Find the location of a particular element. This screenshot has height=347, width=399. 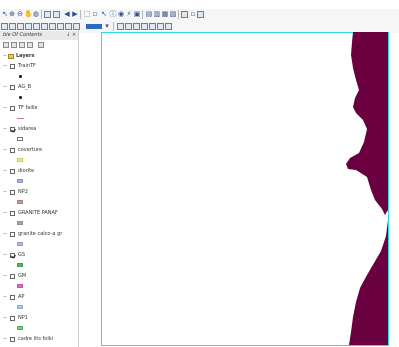

editor-toolbar-icon is located at coordinates (120, 26).